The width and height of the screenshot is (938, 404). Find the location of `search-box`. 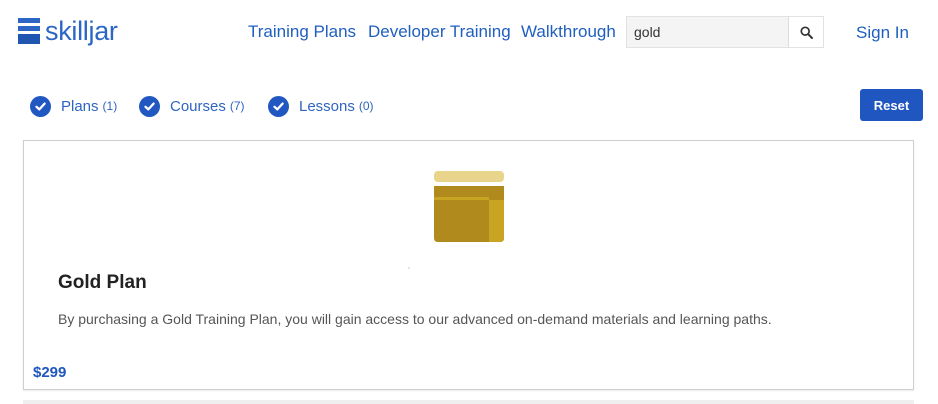

search-box is located at coordinates (725, 32).